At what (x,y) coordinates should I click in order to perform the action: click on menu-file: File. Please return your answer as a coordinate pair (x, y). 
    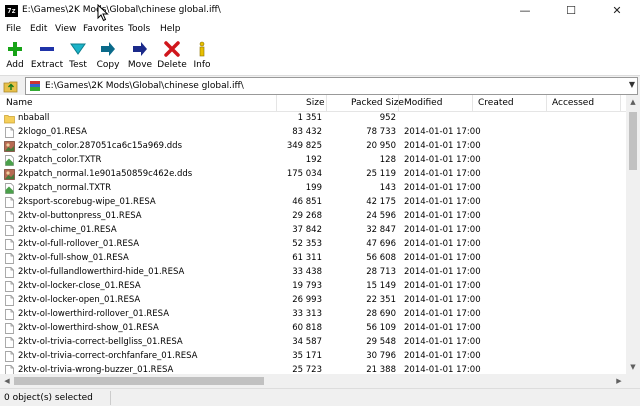
    Looking at the image, I should click on (13, 29).